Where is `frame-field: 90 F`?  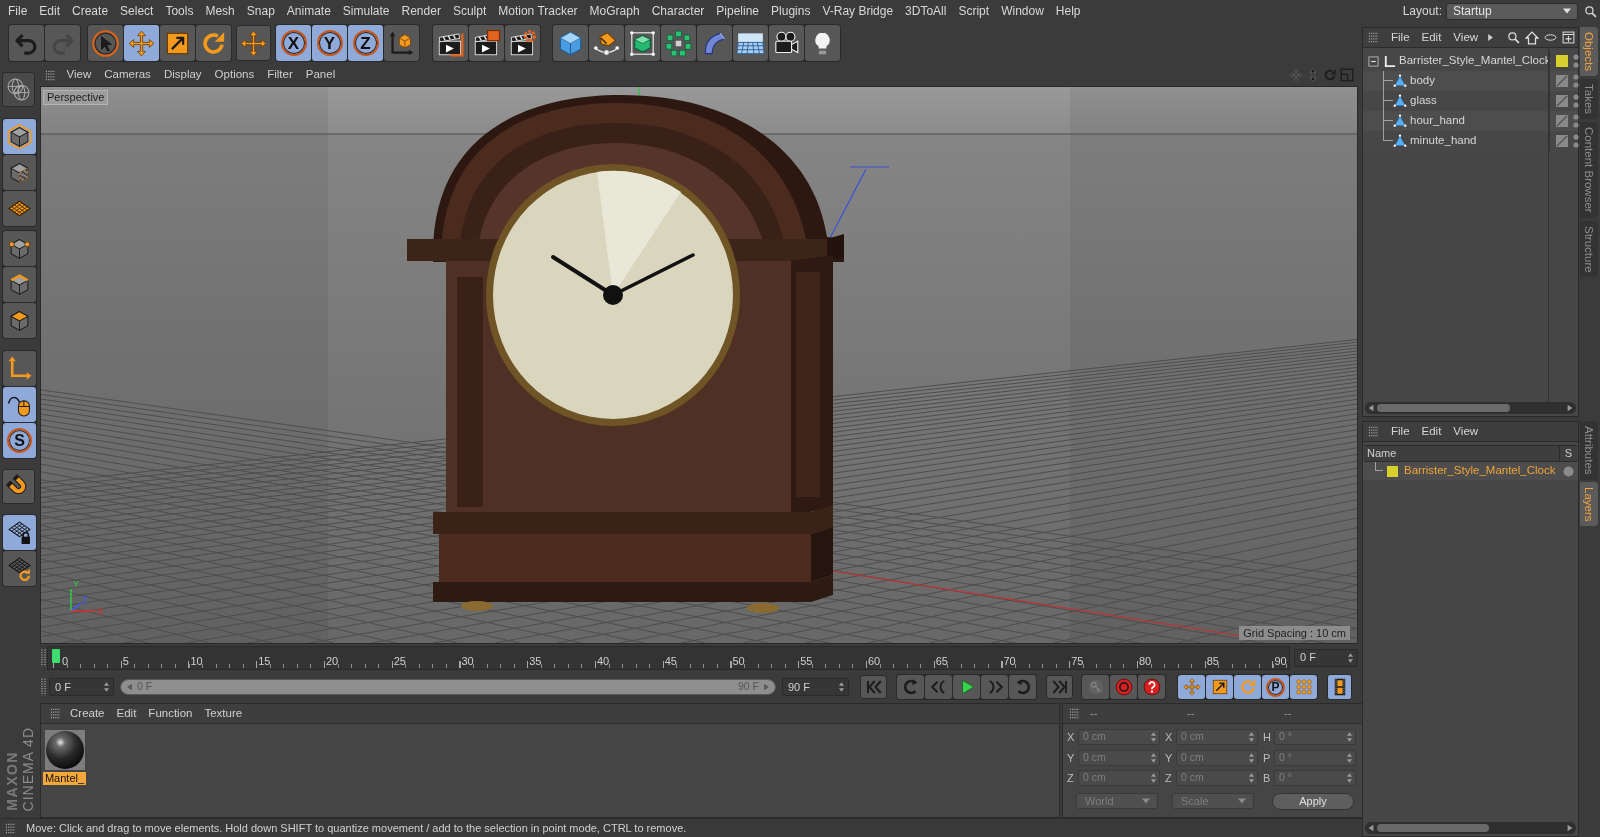
frame-field: 90 F is located at coordinates (815, 687).